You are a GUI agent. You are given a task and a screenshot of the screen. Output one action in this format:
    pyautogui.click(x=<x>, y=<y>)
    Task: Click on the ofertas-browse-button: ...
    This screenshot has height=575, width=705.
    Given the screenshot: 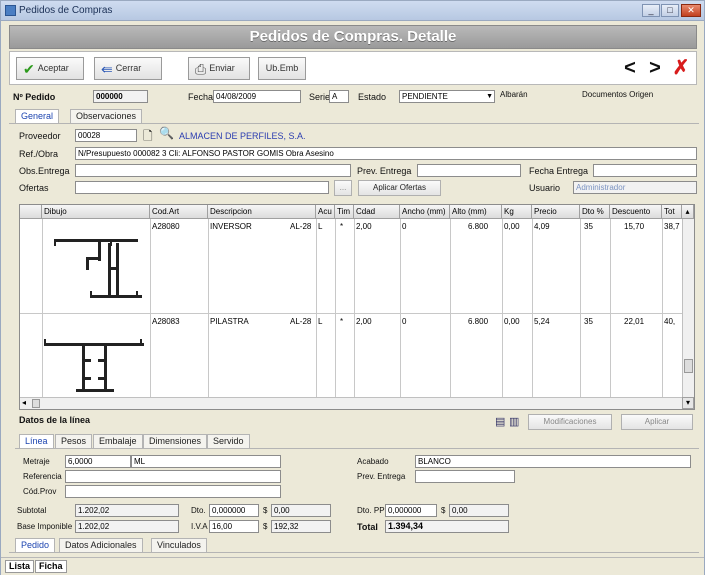 What is the action you would take?
    pyautogui.click(x=343, y=188)
    